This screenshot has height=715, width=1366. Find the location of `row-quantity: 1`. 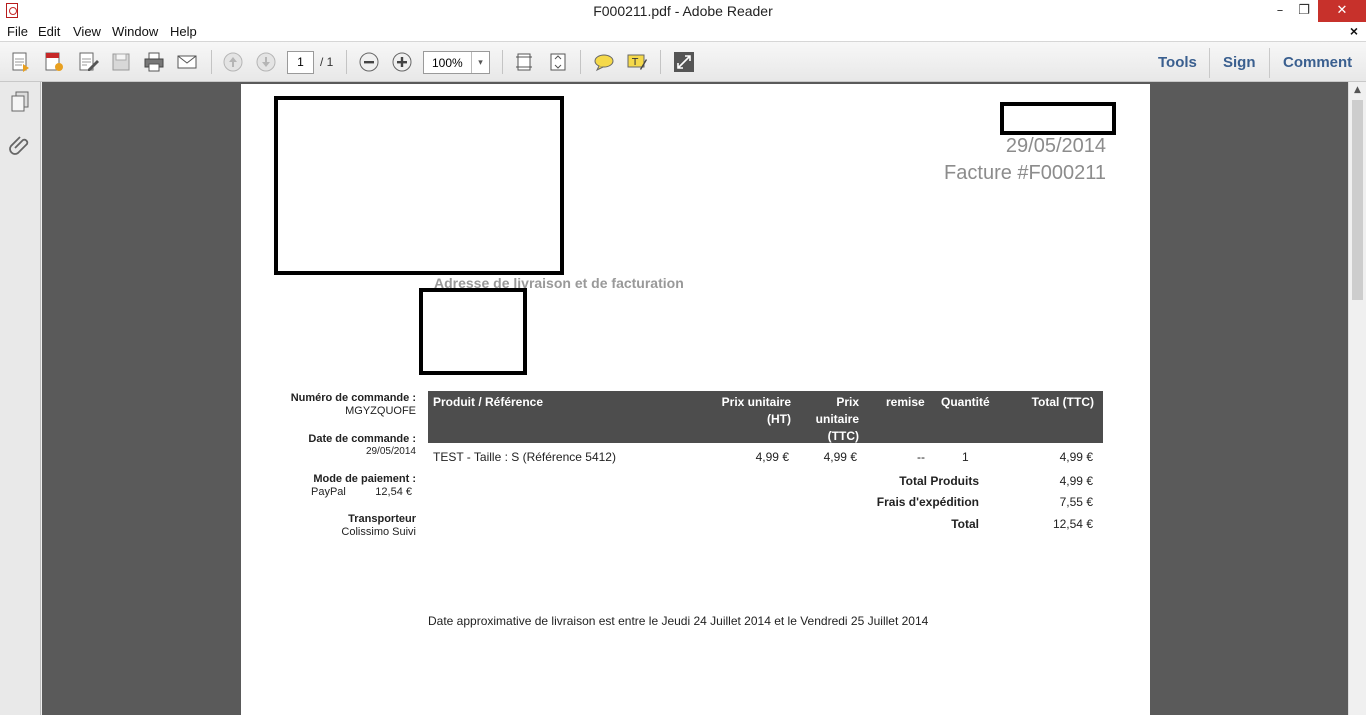

row-quantity: 1 is located at coordinates (965, 457).